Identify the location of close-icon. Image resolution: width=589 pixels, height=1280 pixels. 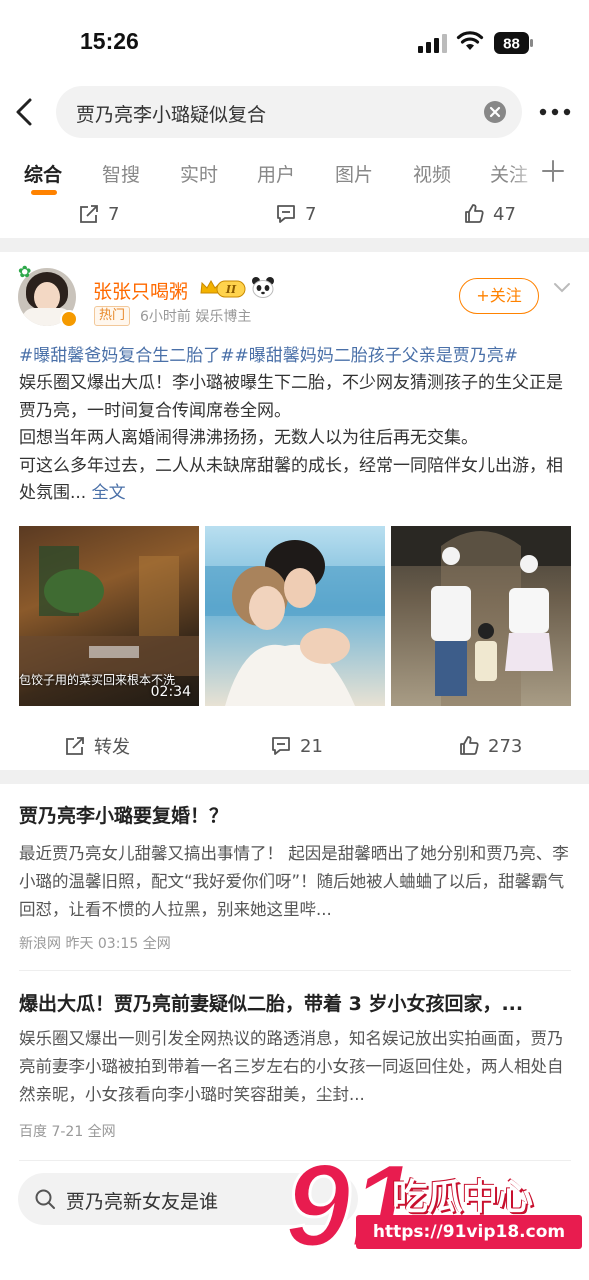
(495, 112).